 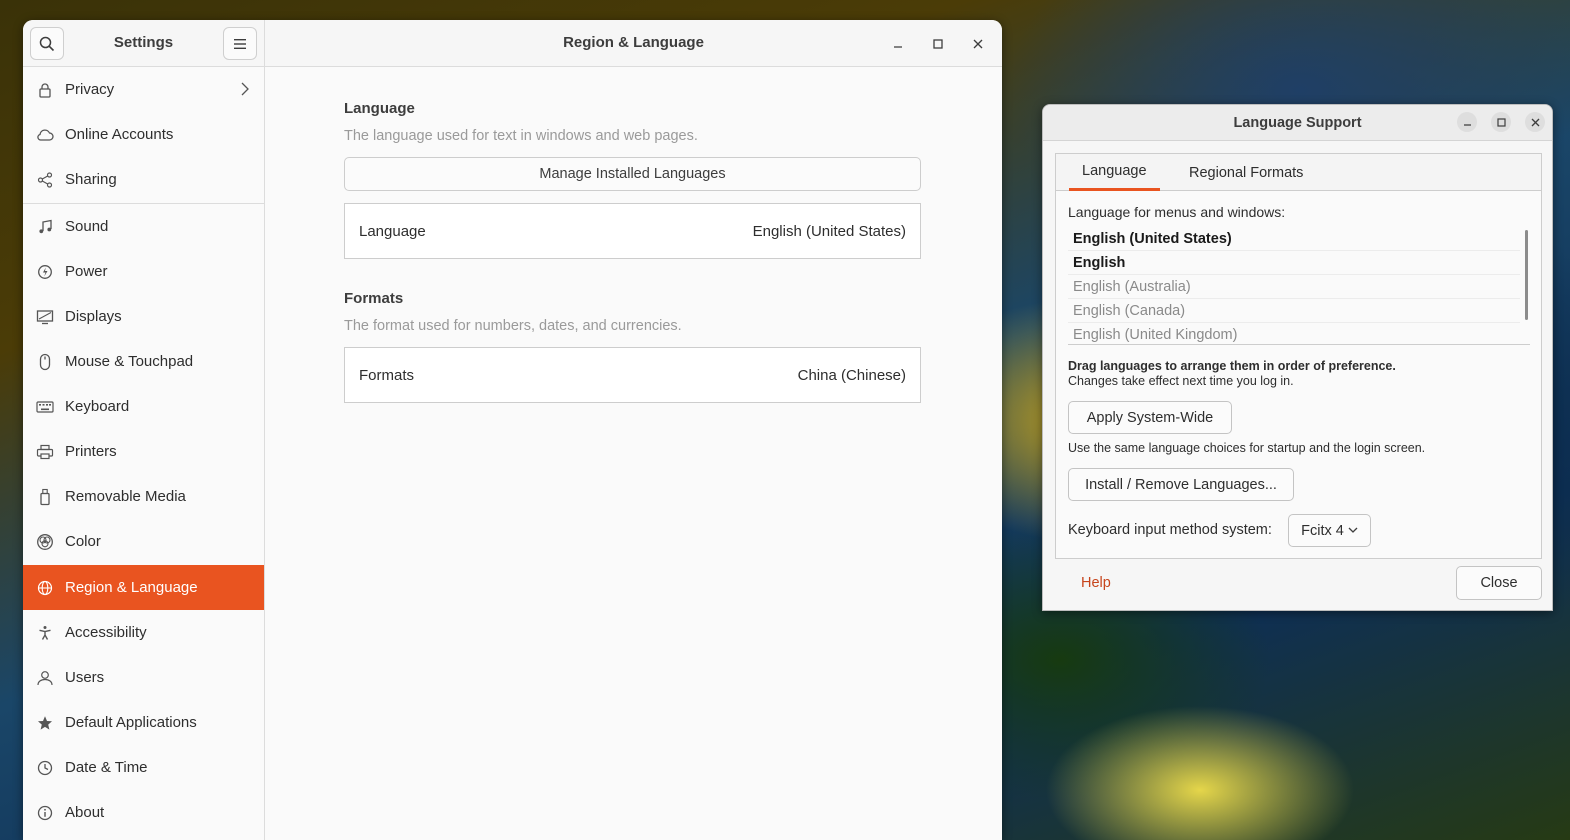 I want to click on sidebar-item-privacy: Privacy, so click(x=143, y=89).